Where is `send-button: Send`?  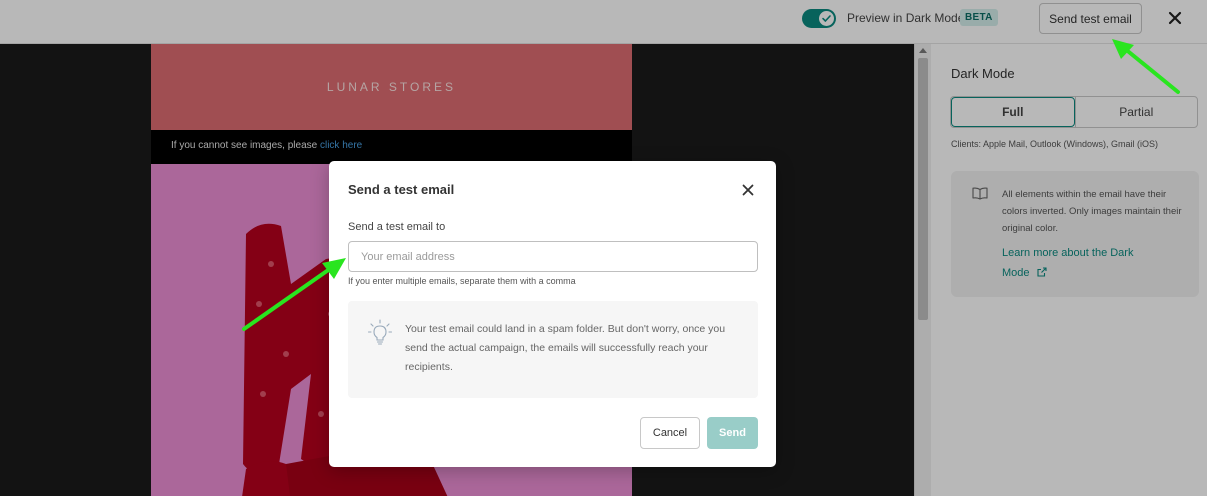 send-button: Send is located at coordinates (732, 433).